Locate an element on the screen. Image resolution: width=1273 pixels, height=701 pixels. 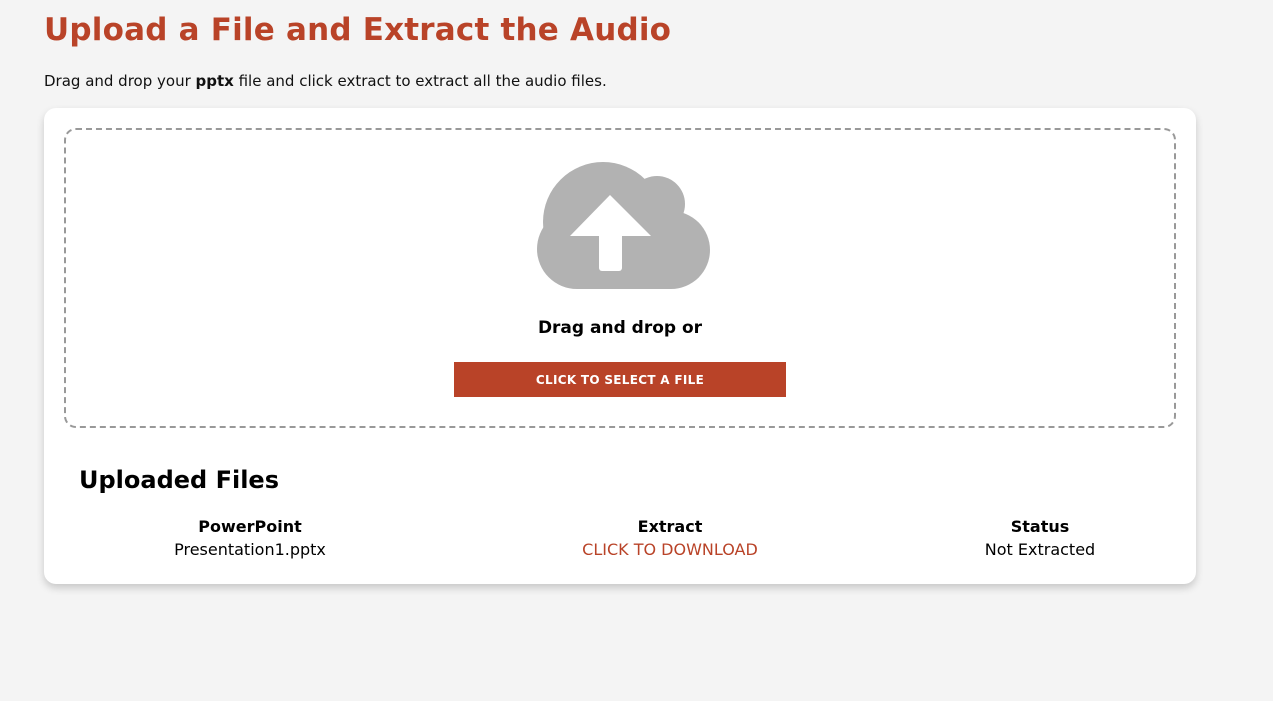
download-link: CLICK TO DOWNLOAD is located at coordinates (670, 549).